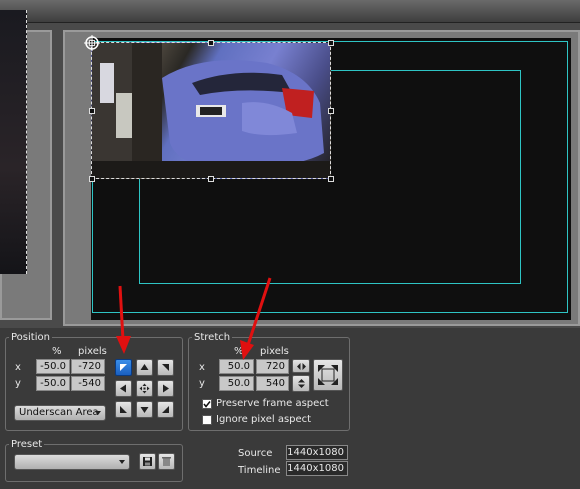 The width and height of the screenshot is (580, 489). I want to click on annotation-arrow-position, so click(123, 319).